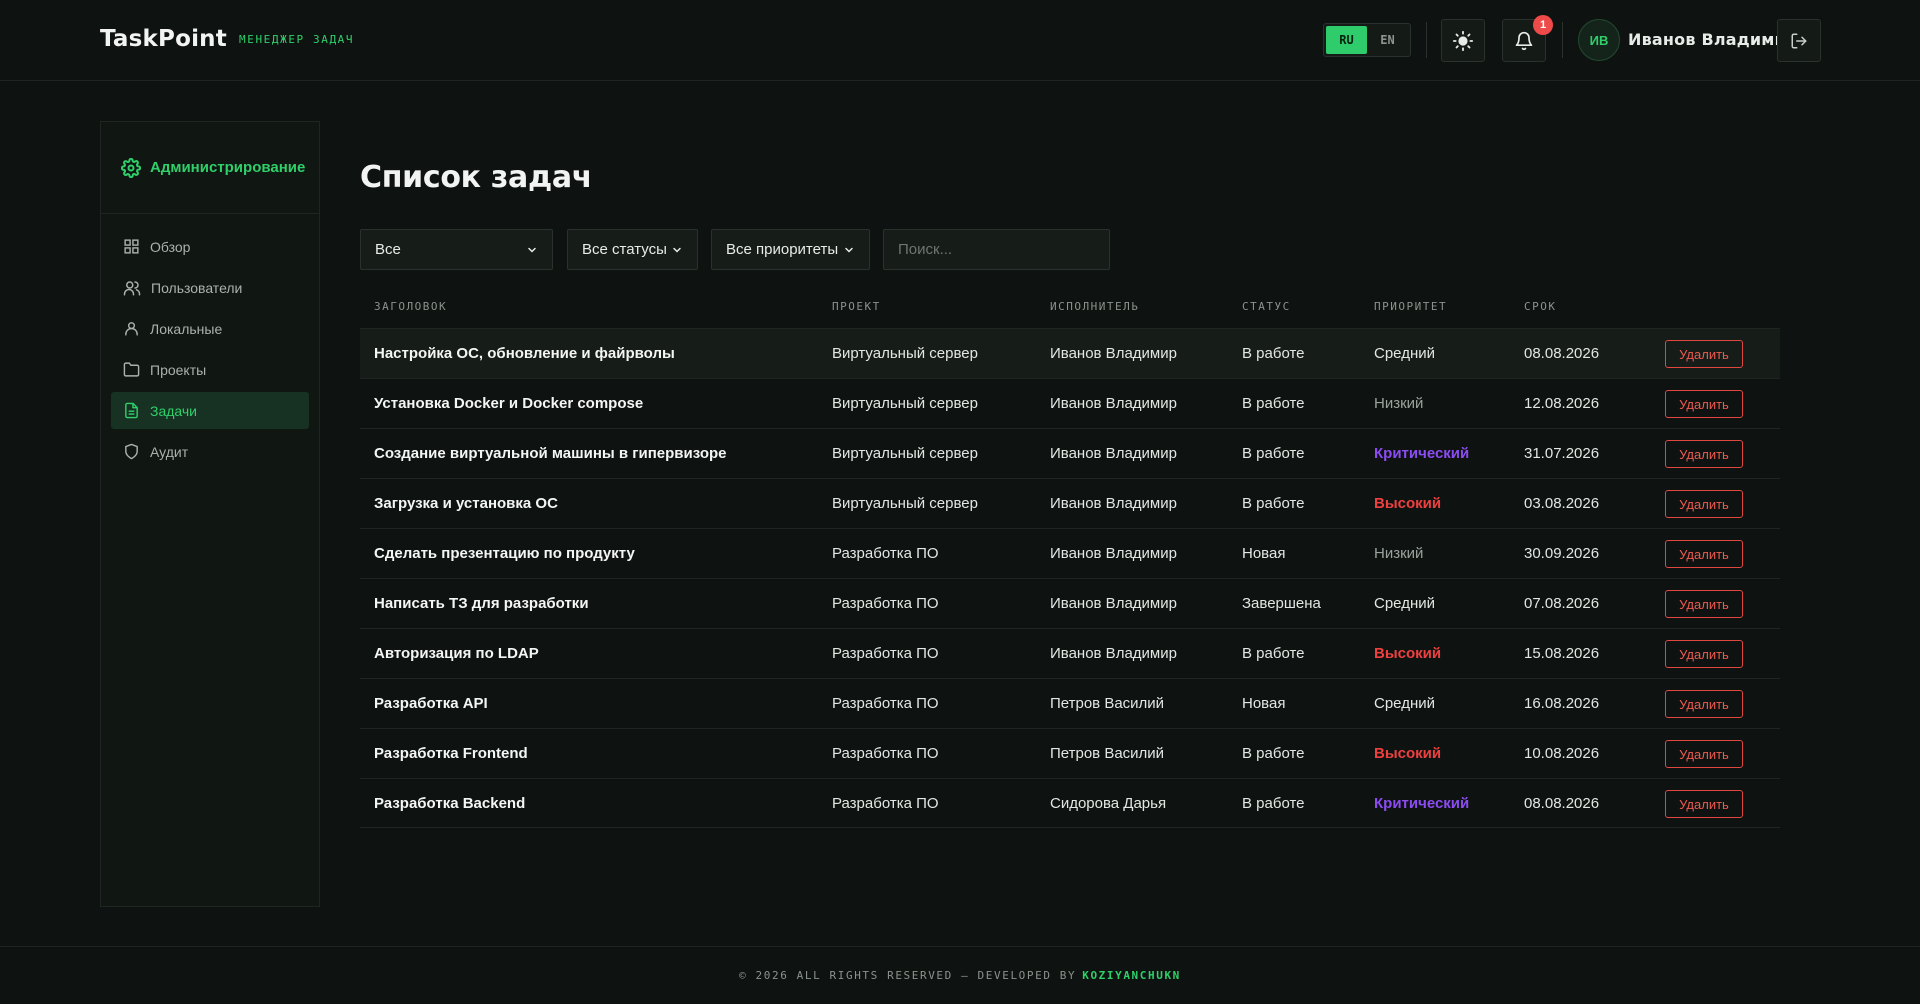  What do you see at coordinates (131, 369) in the screenshot?
I see `folder-icon` at bounding box center [131, 369].